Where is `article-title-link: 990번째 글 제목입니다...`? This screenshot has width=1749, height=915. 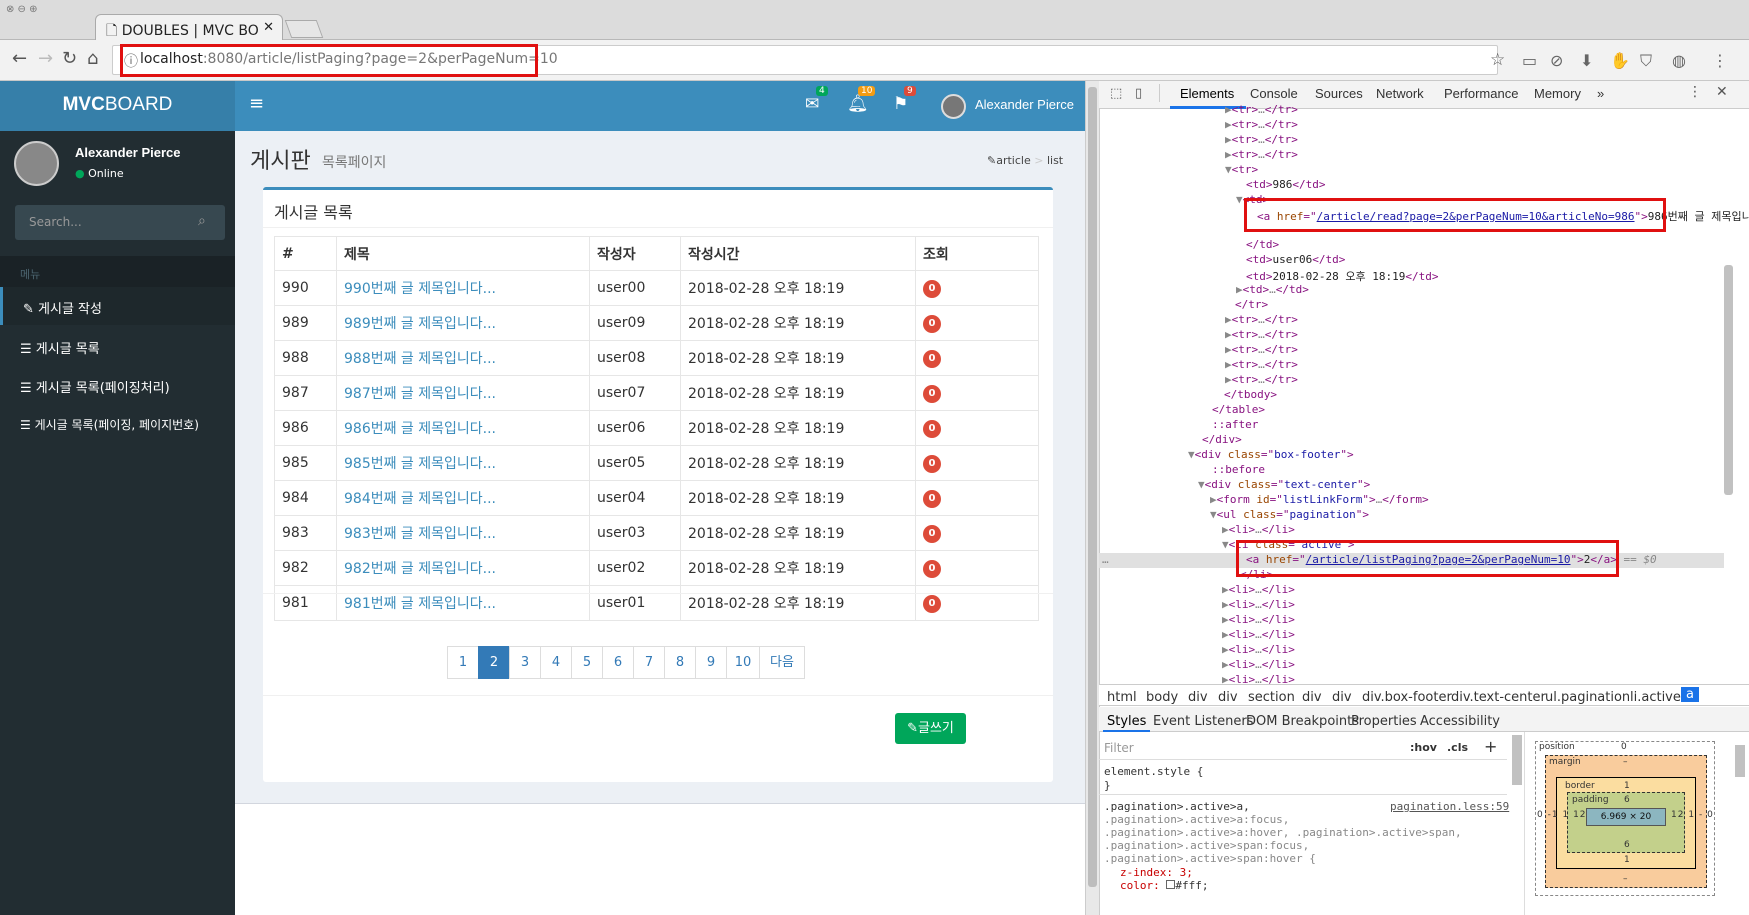 article-title-link: 990번째 글 제목입니다... is located at coordinates (420, 289).